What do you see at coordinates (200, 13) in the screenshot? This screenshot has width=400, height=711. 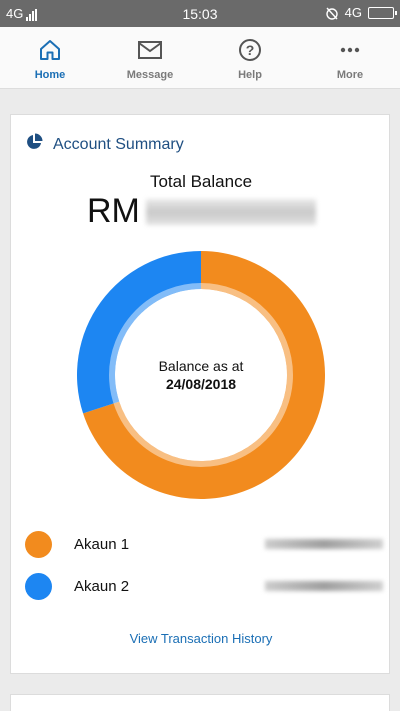 I see `status-bar: 4G 15:03 4G` at bounding box center [200, 13].